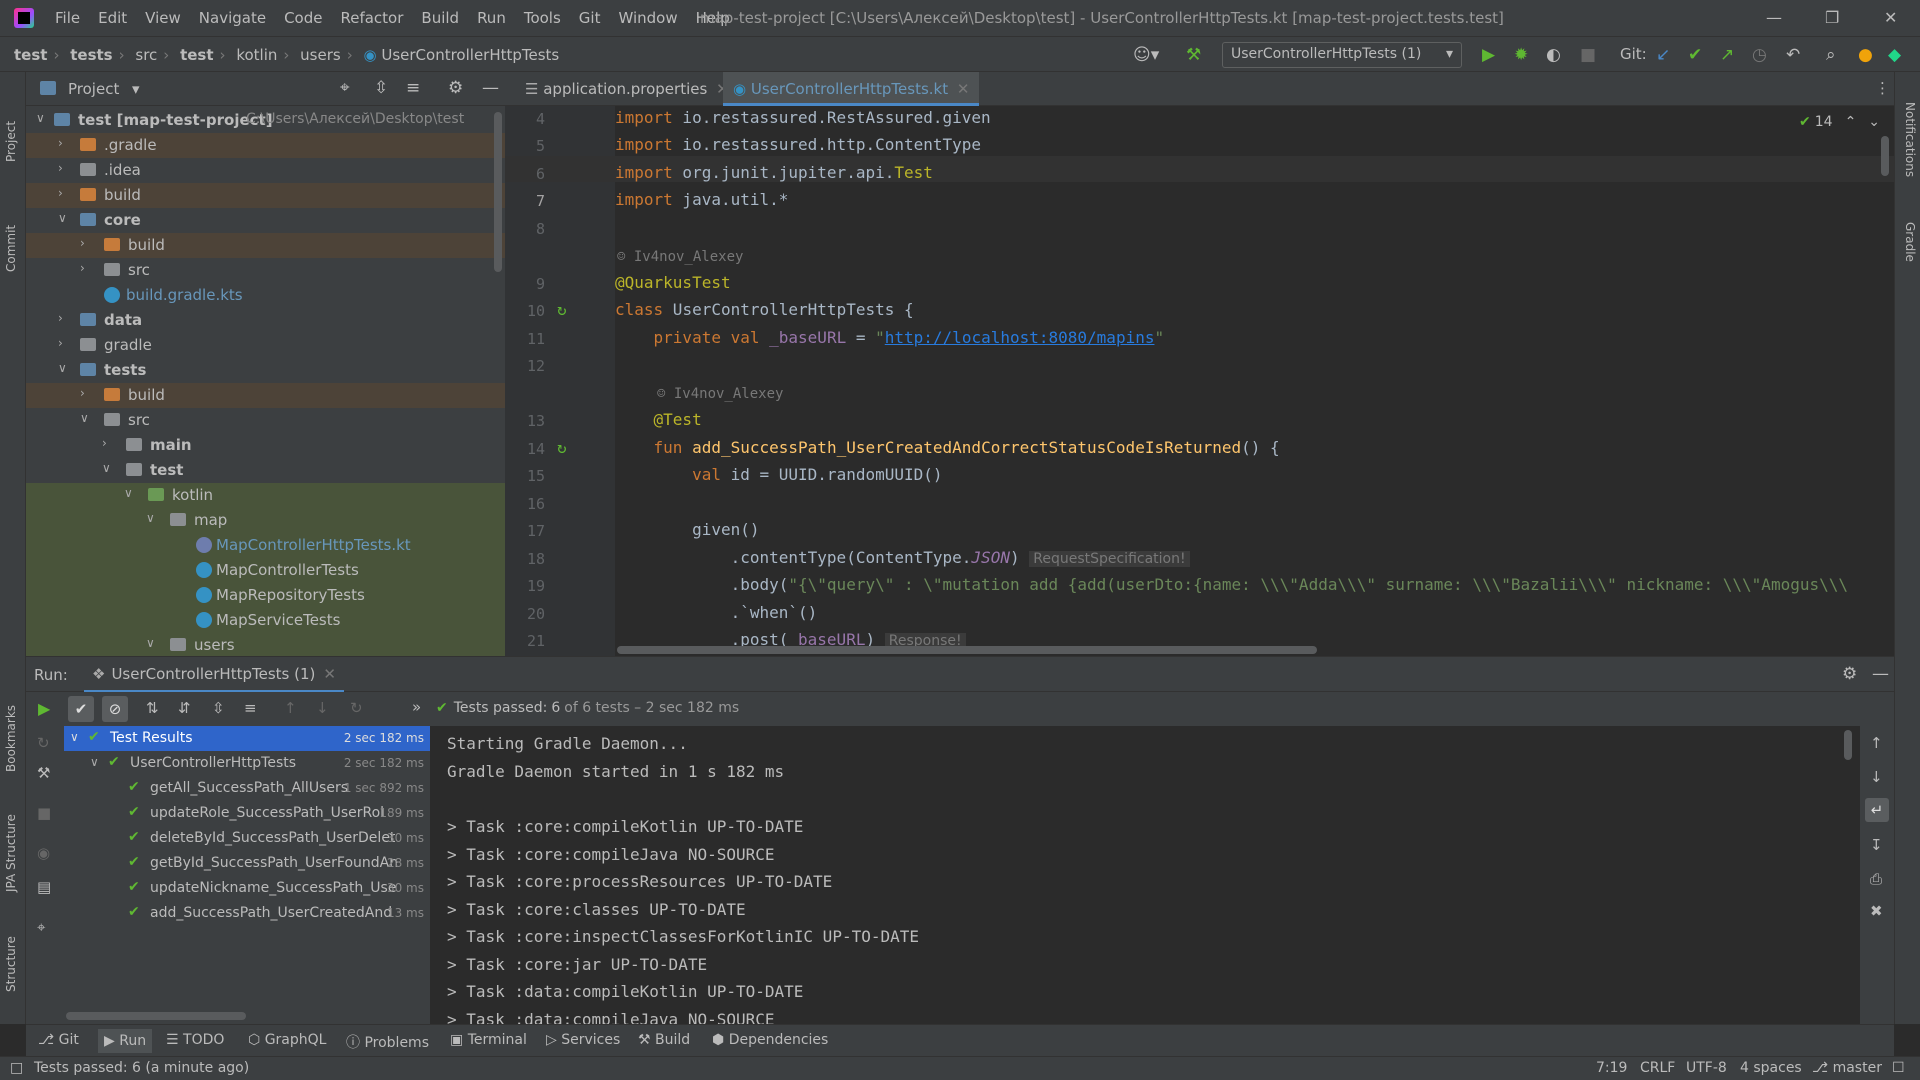 Image resolution: width=1920 pixels, height=1080 pixels. What do you see at coordinates (1774, 17) in the screenshot?
I see `minimize-icon: —` at bounding box center [1774, 17].